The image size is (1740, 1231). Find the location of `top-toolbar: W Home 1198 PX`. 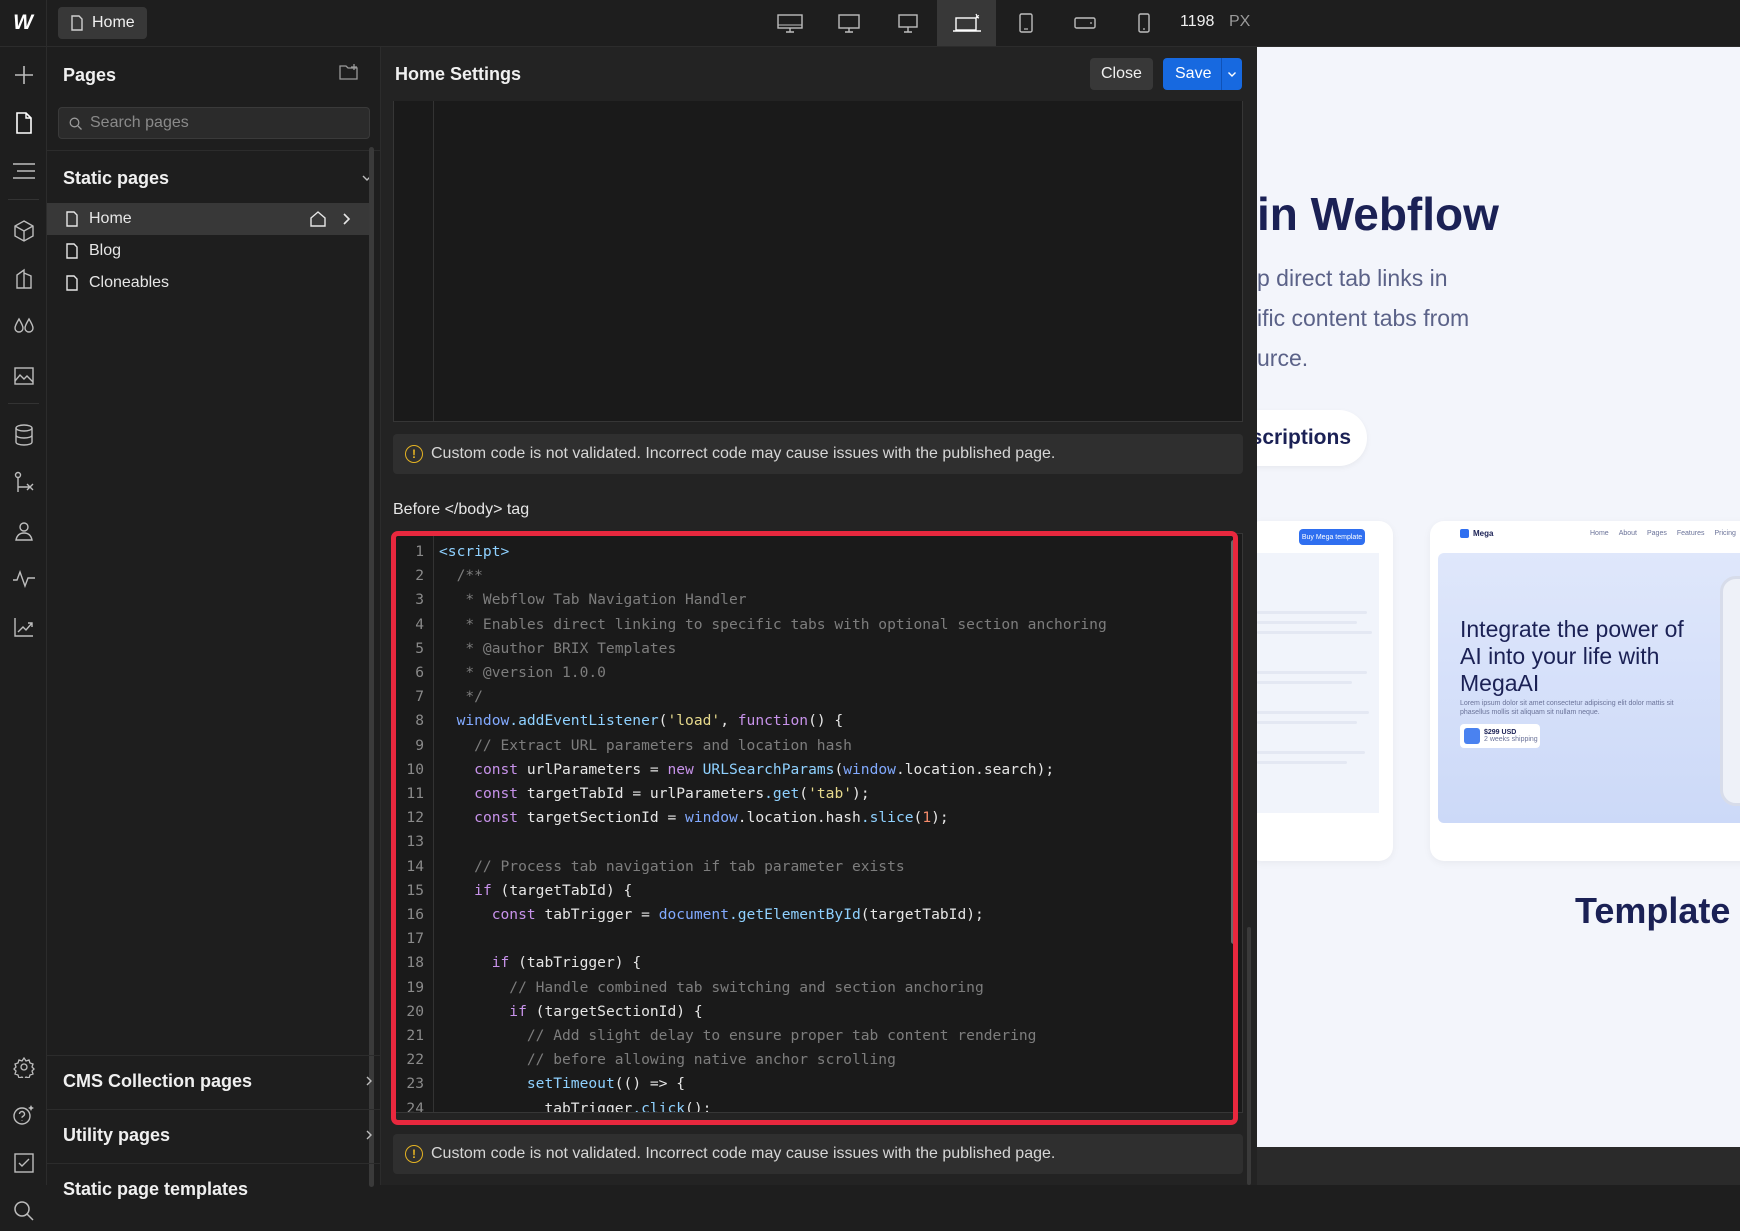

top-toolbar: W Home 1198 PX is located at coordinates (870, 23).